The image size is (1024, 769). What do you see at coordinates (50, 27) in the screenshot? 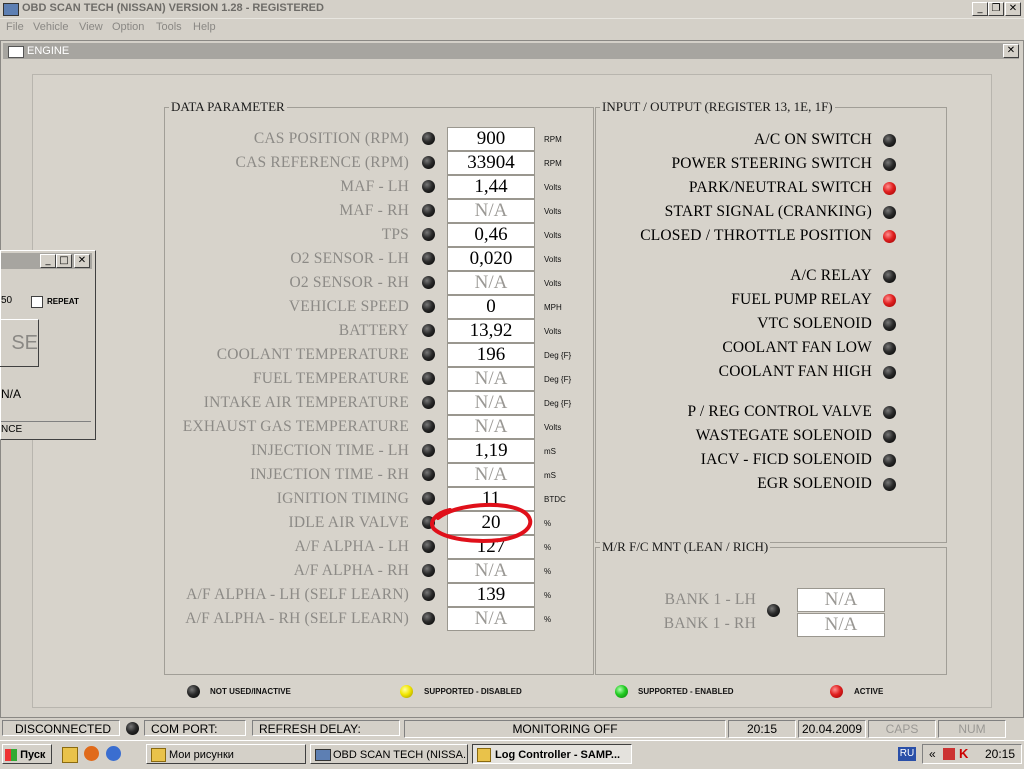
I see `menu-vehicle: Vehicle` at bounding box center [50, 27].